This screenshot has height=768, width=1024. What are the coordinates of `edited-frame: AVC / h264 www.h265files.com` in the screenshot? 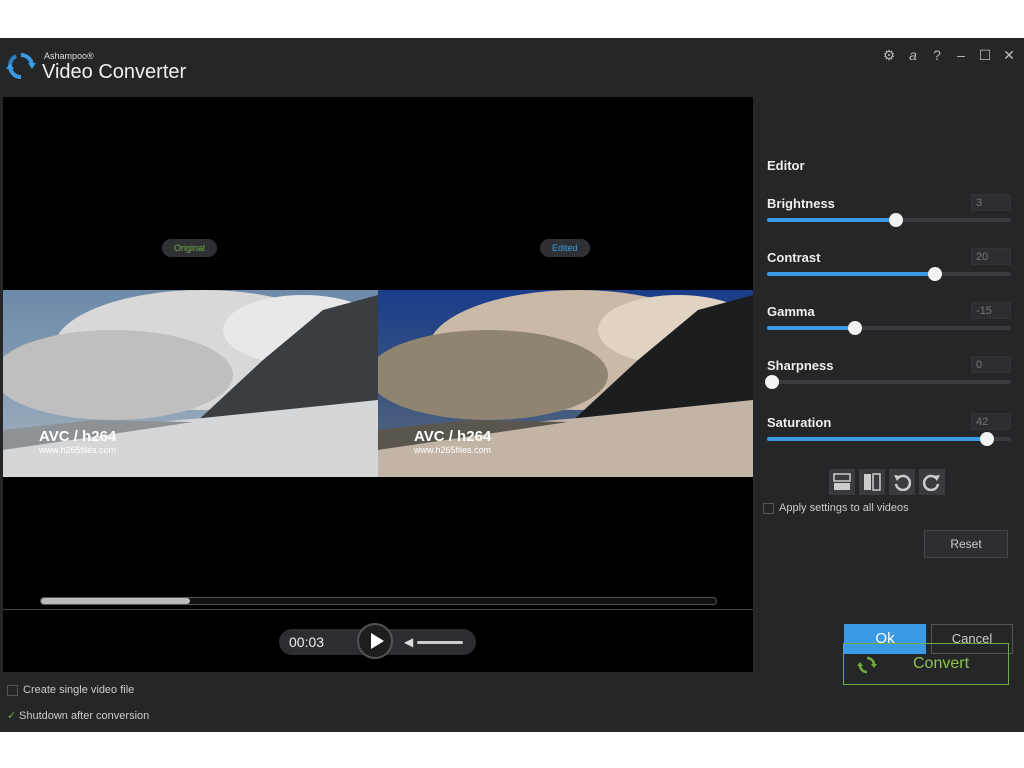 It's located at (565, 383).